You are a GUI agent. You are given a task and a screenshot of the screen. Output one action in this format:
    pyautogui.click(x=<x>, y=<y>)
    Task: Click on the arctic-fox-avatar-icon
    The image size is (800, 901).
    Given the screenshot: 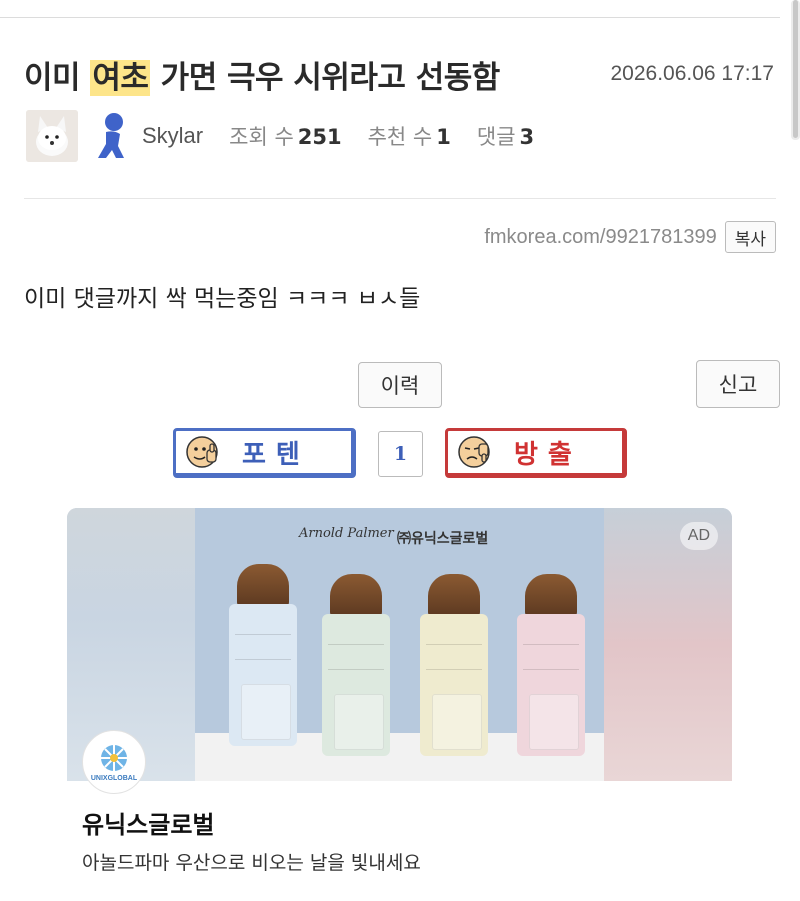 What is the action you would take?
    pyautogui.click(x=52, y=136)
    